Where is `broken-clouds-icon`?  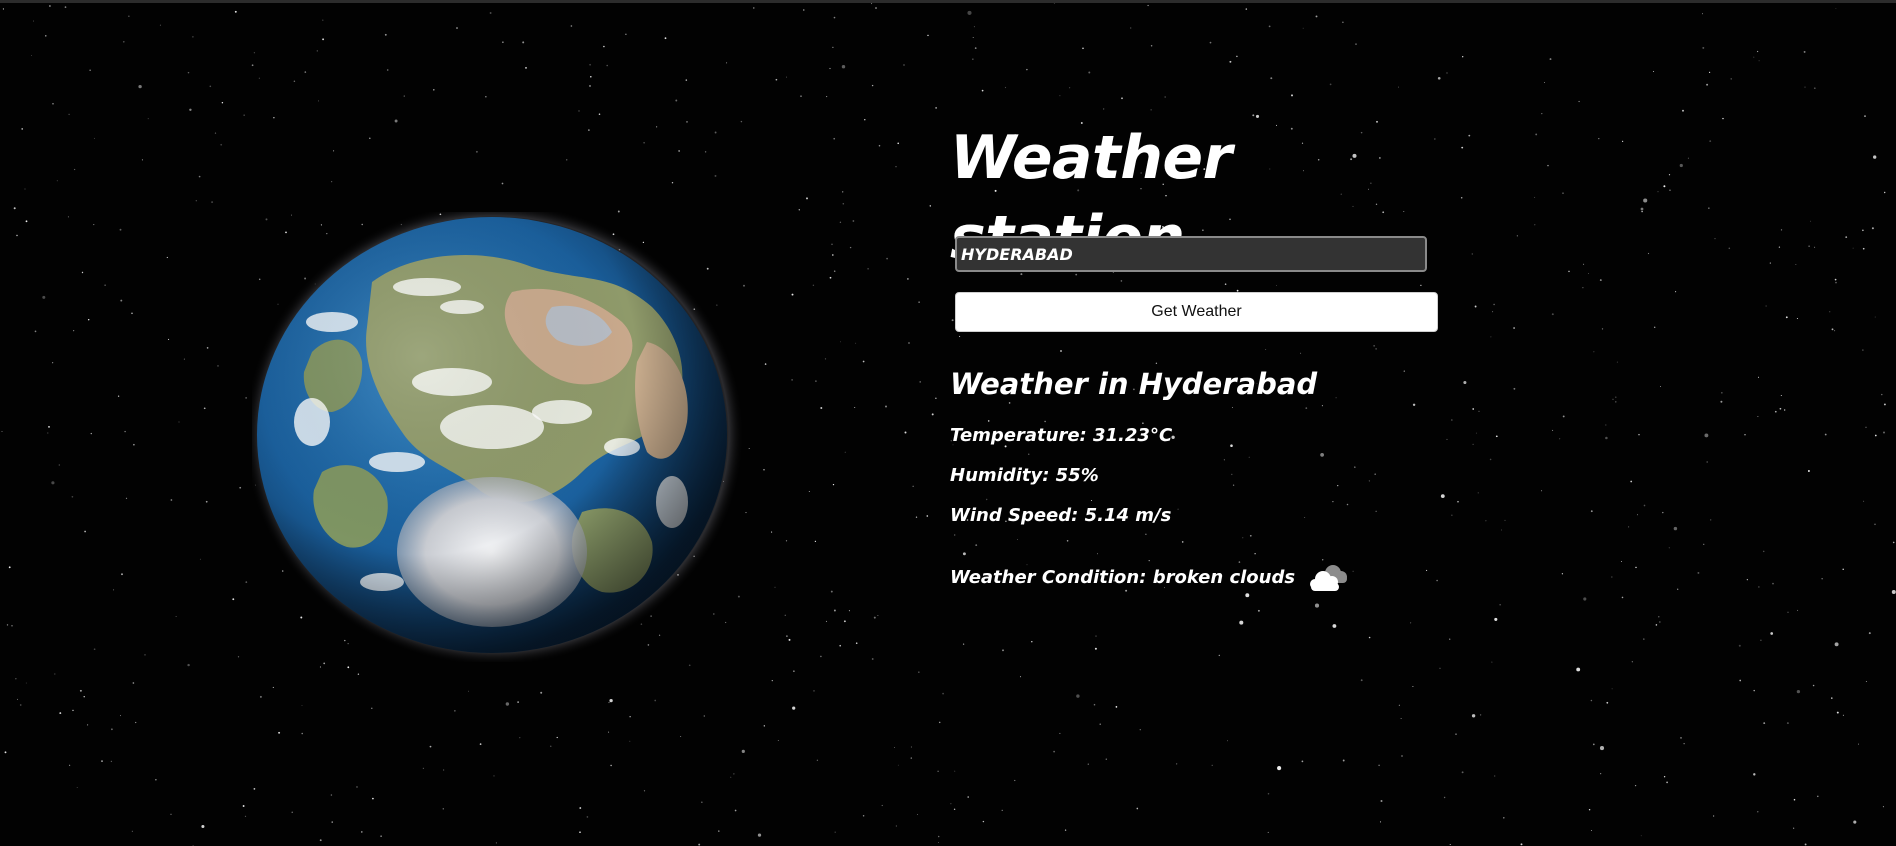
broken-clouds-icon is located at coordinates (1328, 578).